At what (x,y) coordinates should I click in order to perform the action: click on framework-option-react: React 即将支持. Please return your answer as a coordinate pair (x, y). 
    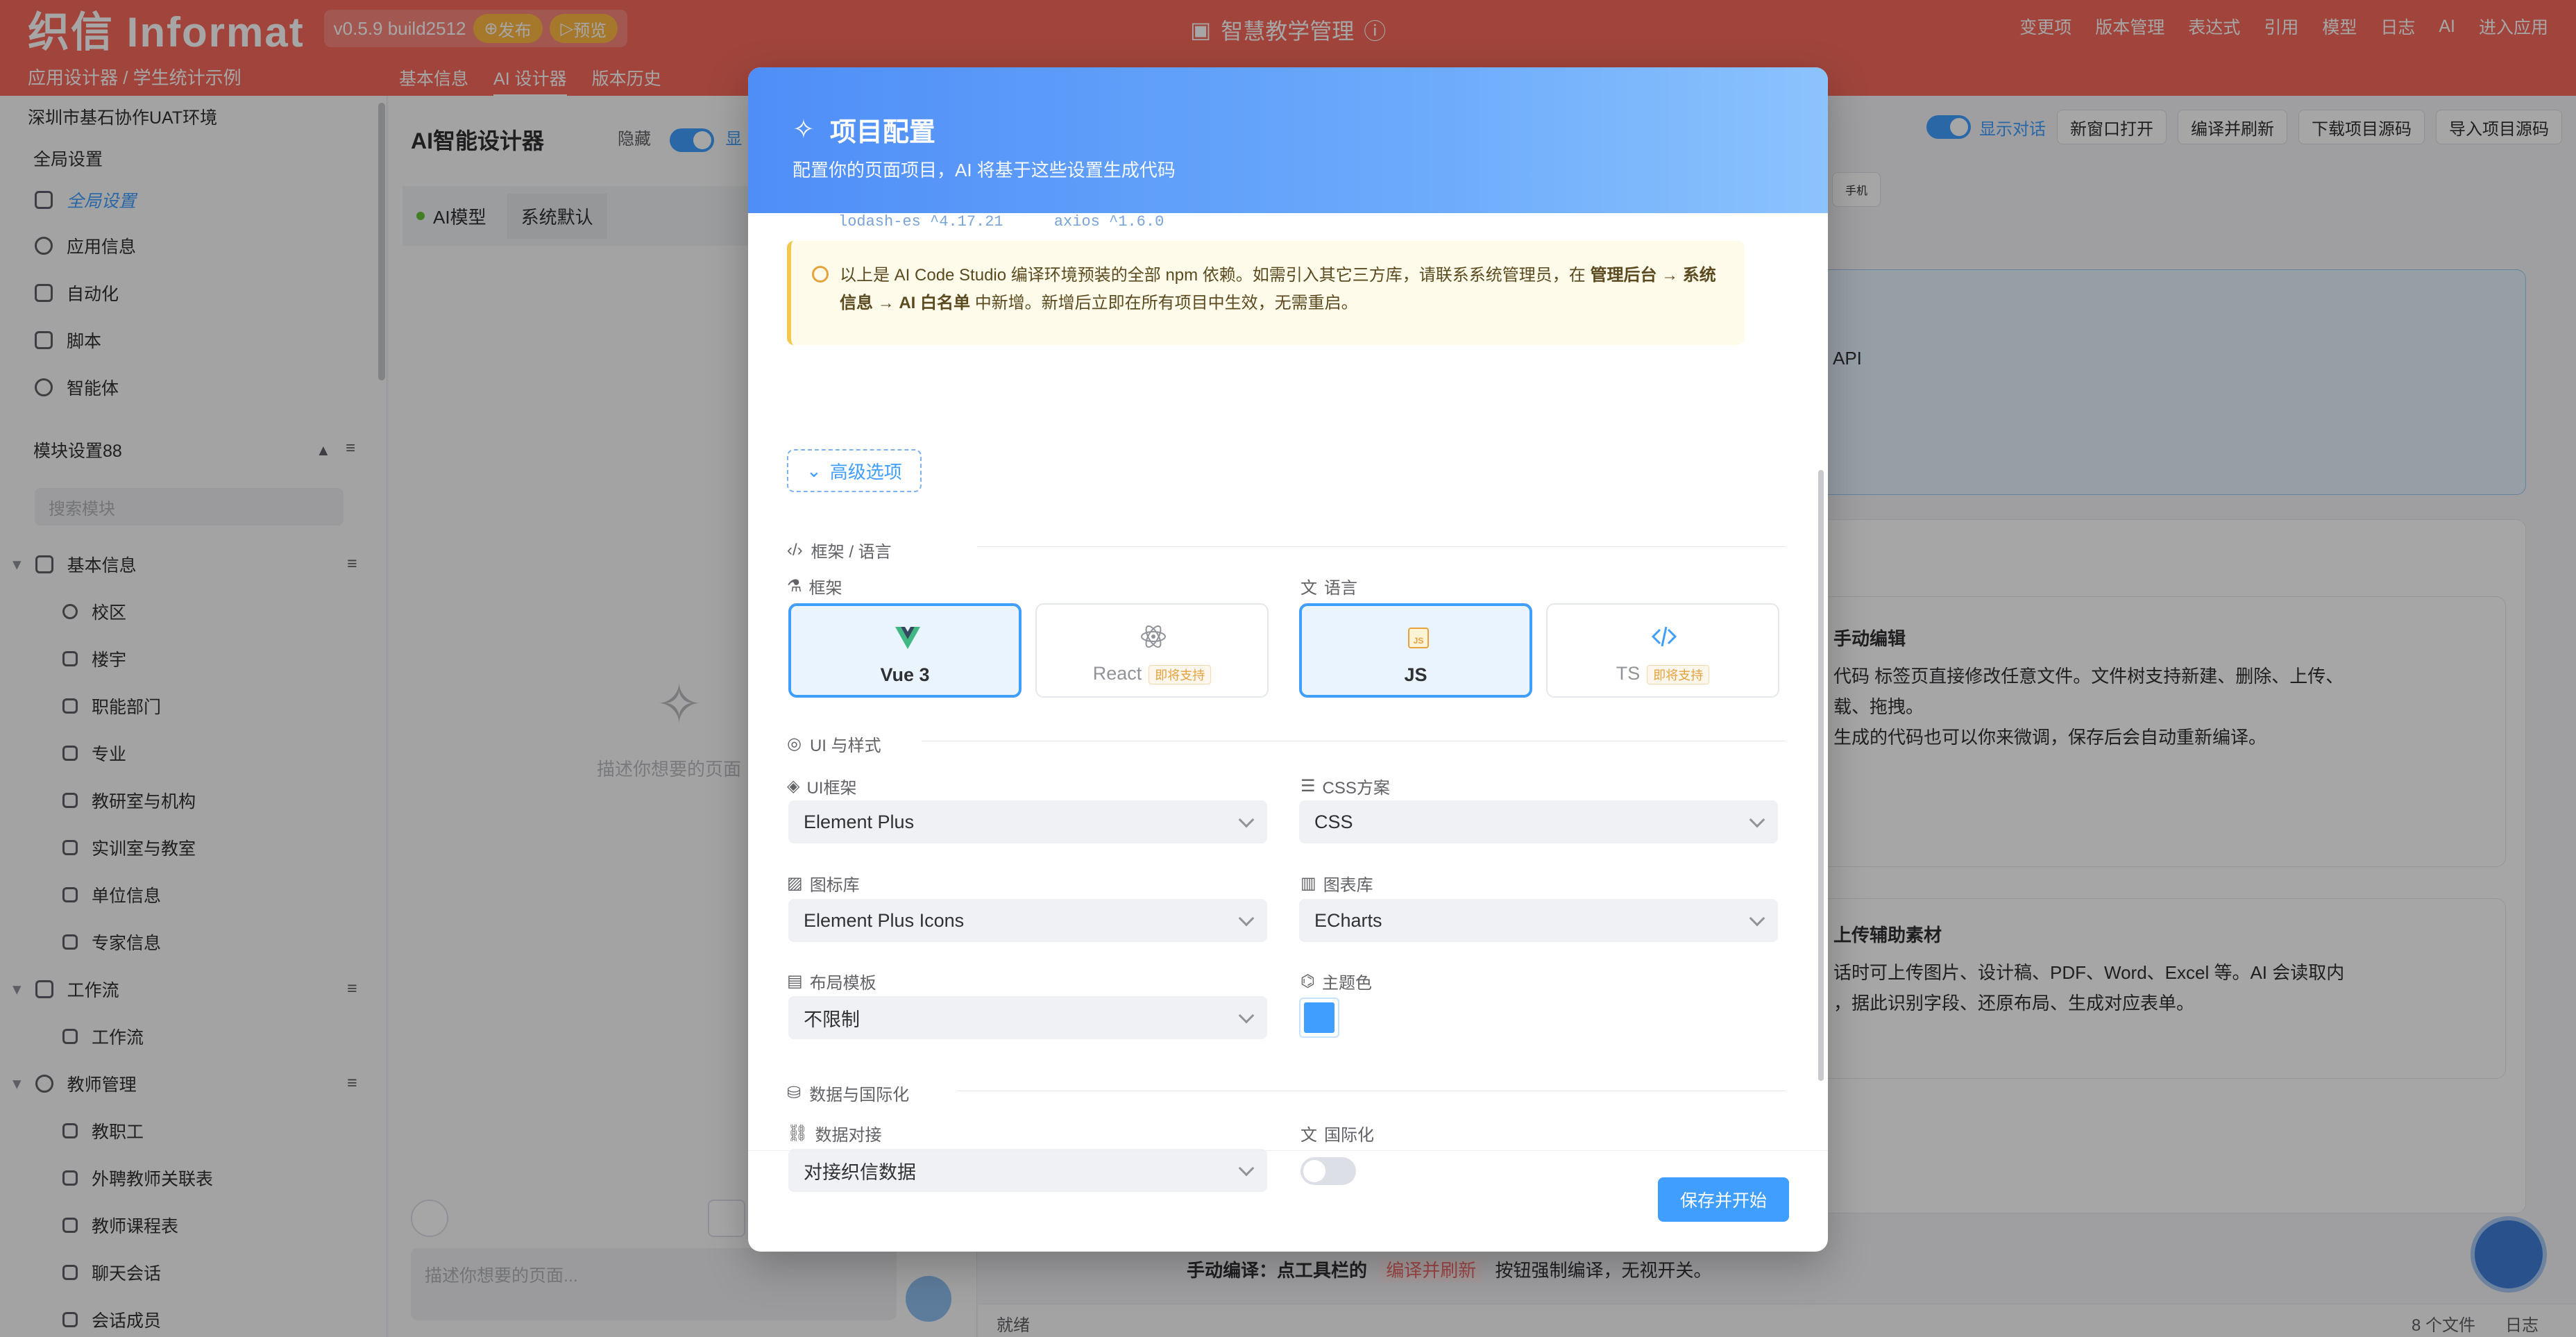
    Looking at the image, I should click on (1152, 650).